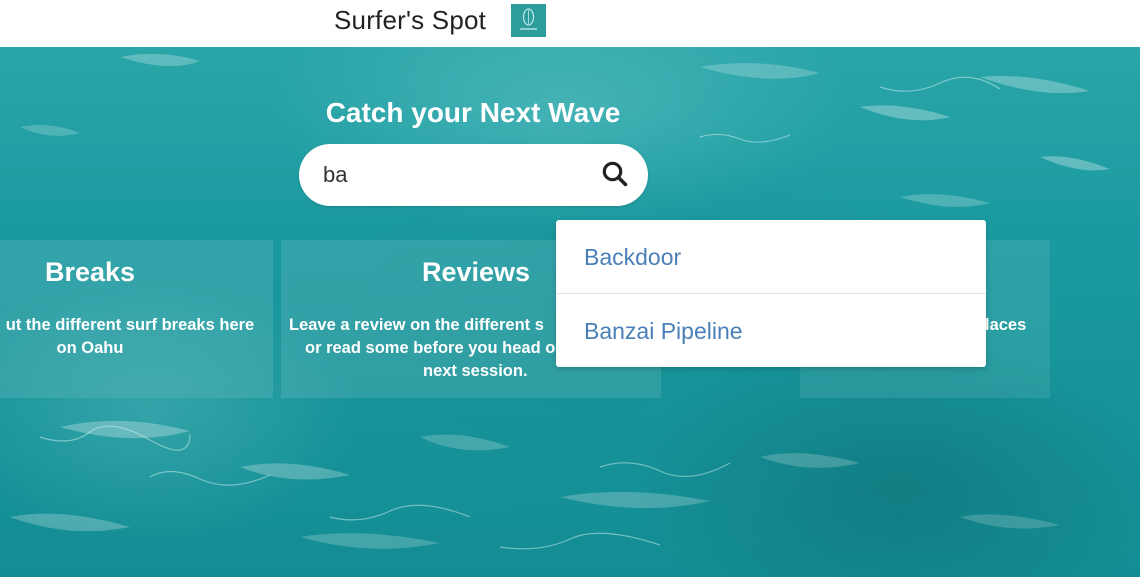 This screenshot has width=1140, height=577. I want to click on breaks-description-line1: ut the different surf breaks here, so click(130, 325).